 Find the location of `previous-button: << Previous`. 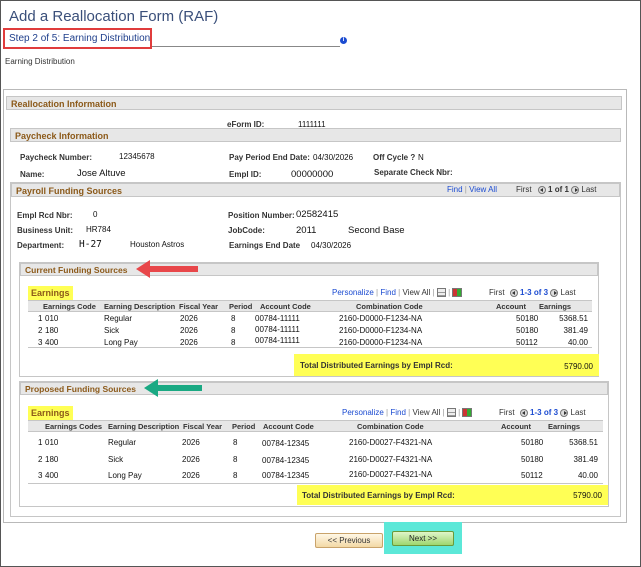

previous-button: << Previous is located at coordinates (349, 540).